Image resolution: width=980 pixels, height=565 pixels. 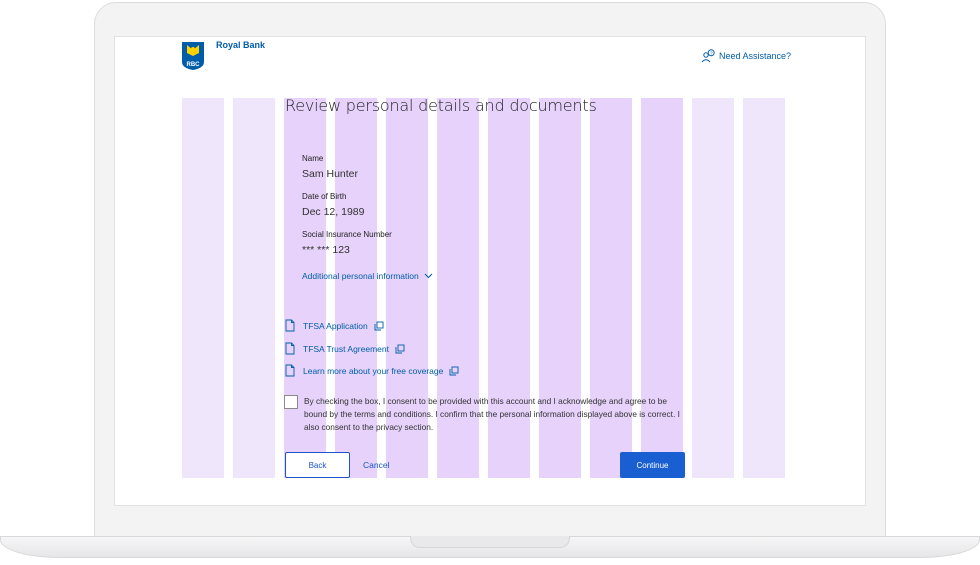 I want to click on tfsa-trust-agreement-link: TFSA Trust Agreement, so click(x=345, y=348).